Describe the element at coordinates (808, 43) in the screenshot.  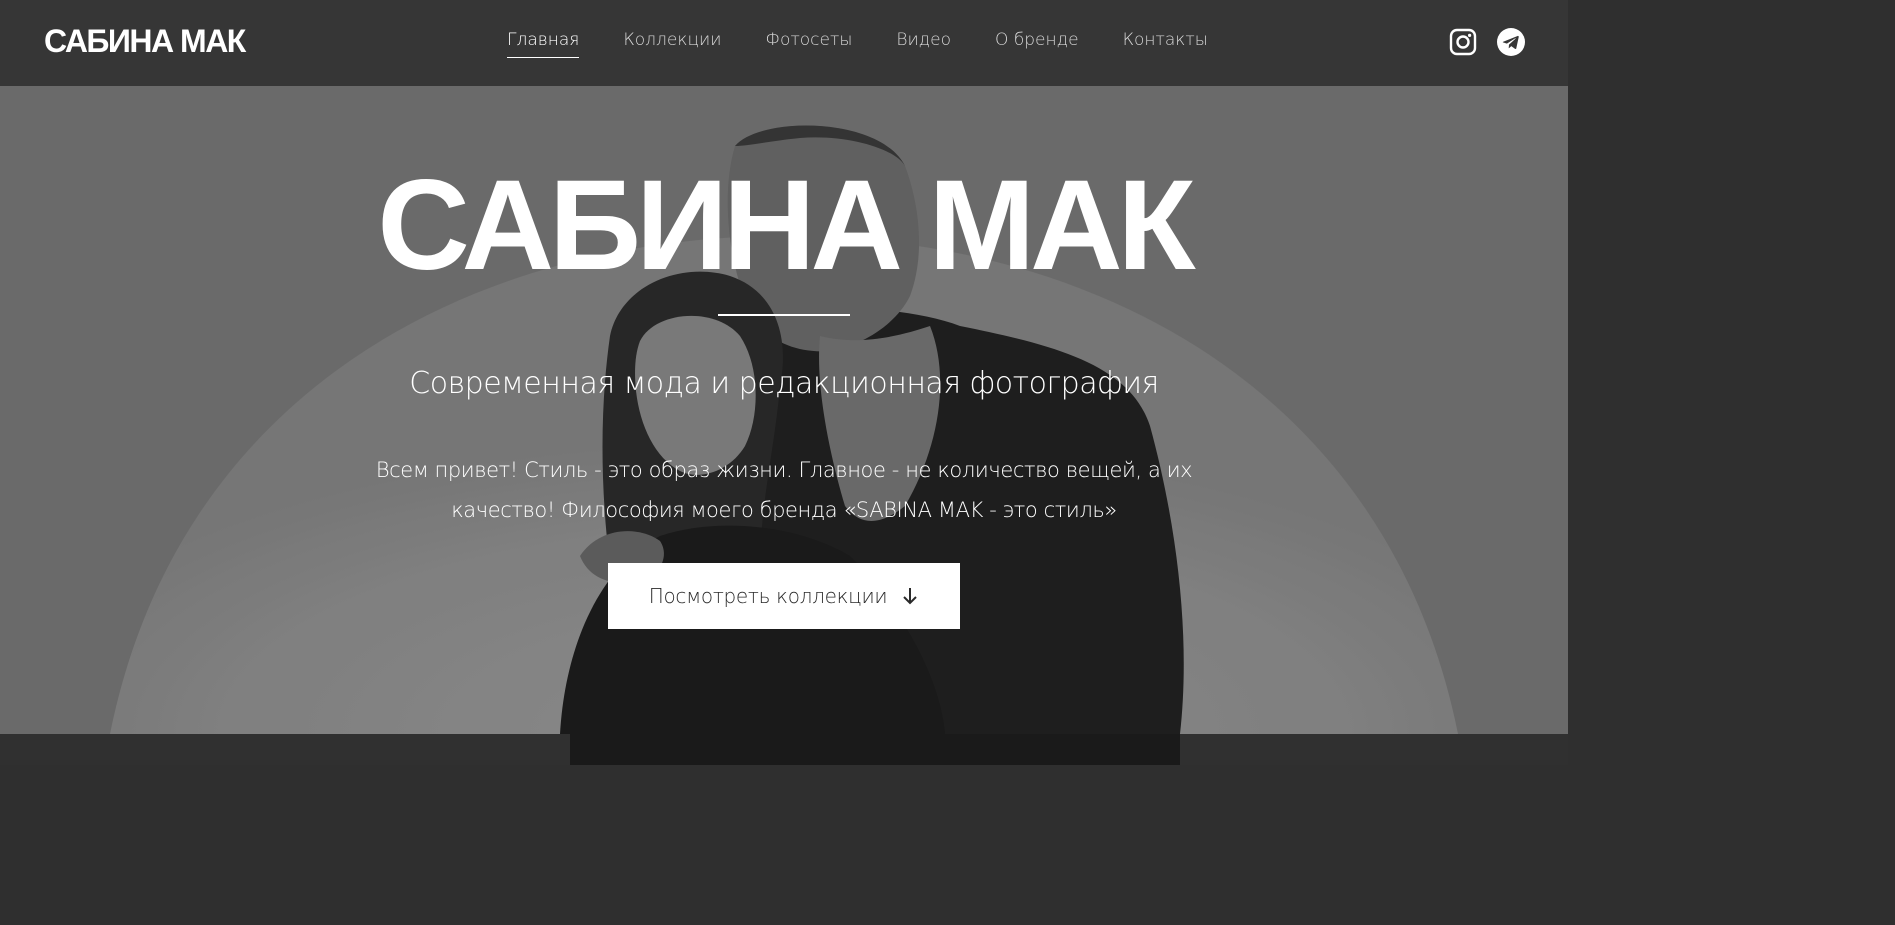
I see `nav-item-photosets: Фотосеты` at that location.